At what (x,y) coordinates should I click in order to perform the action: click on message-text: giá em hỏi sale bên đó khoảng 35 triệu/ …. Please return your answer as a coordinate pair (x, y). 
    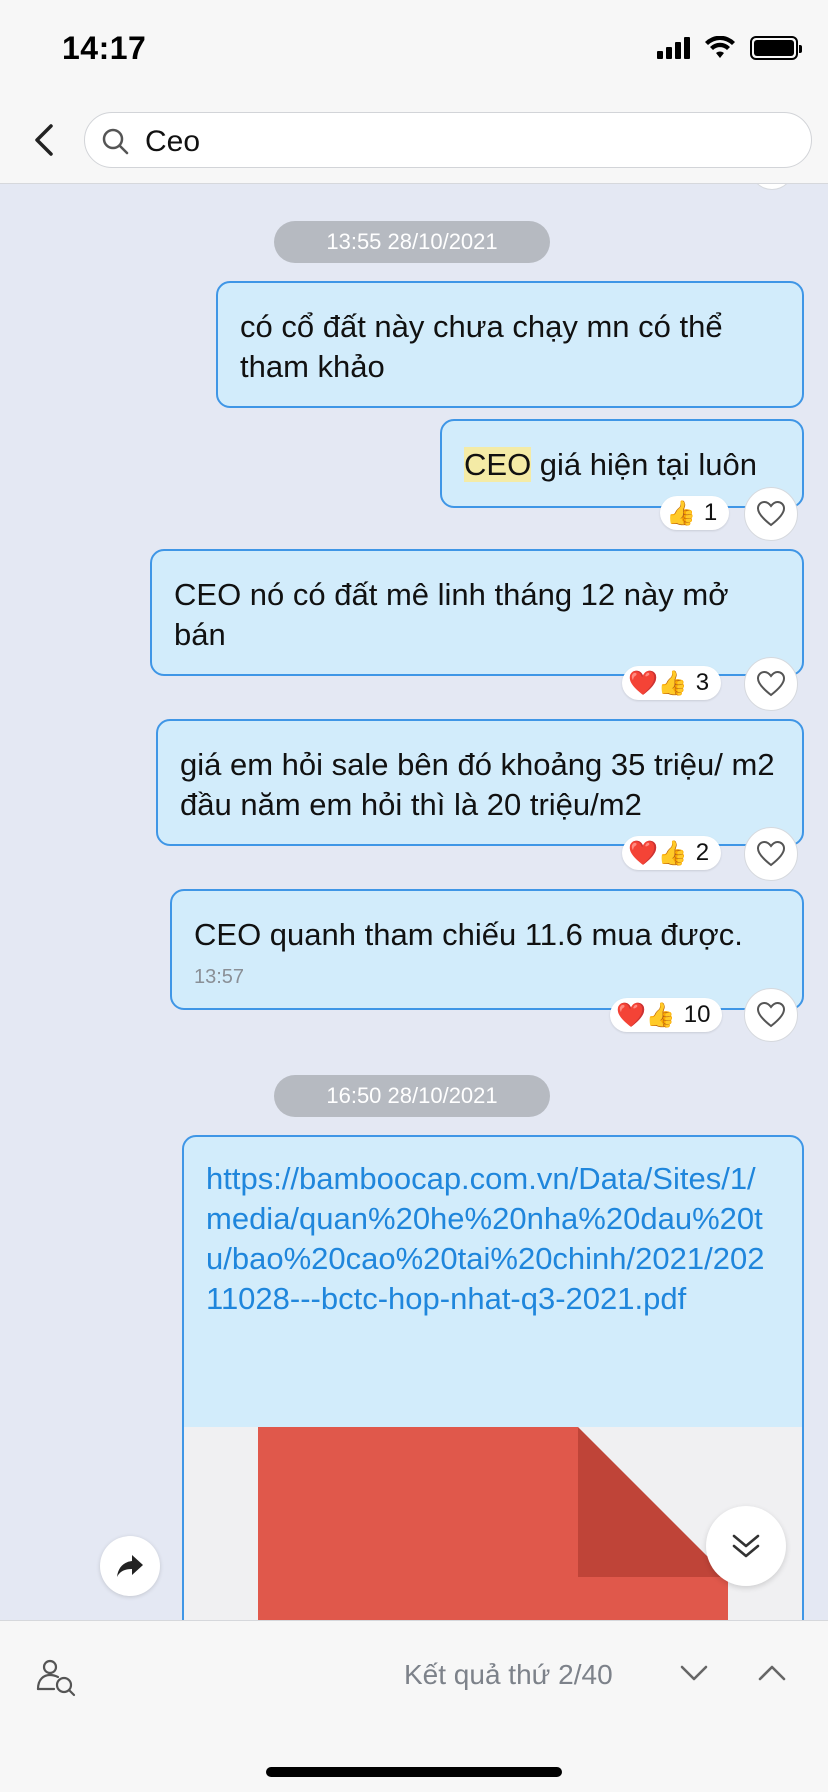
    Looking at the image, I should click on (477, 784).